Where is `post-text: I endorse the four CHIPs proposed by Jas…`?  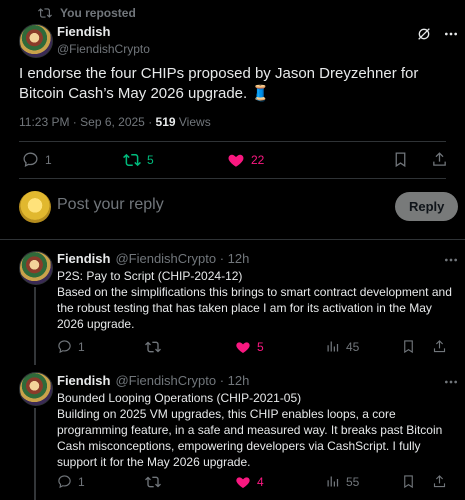
post-text: I endorse the four CHIPs proposed by Jas… is located at coordinates (219, 83).